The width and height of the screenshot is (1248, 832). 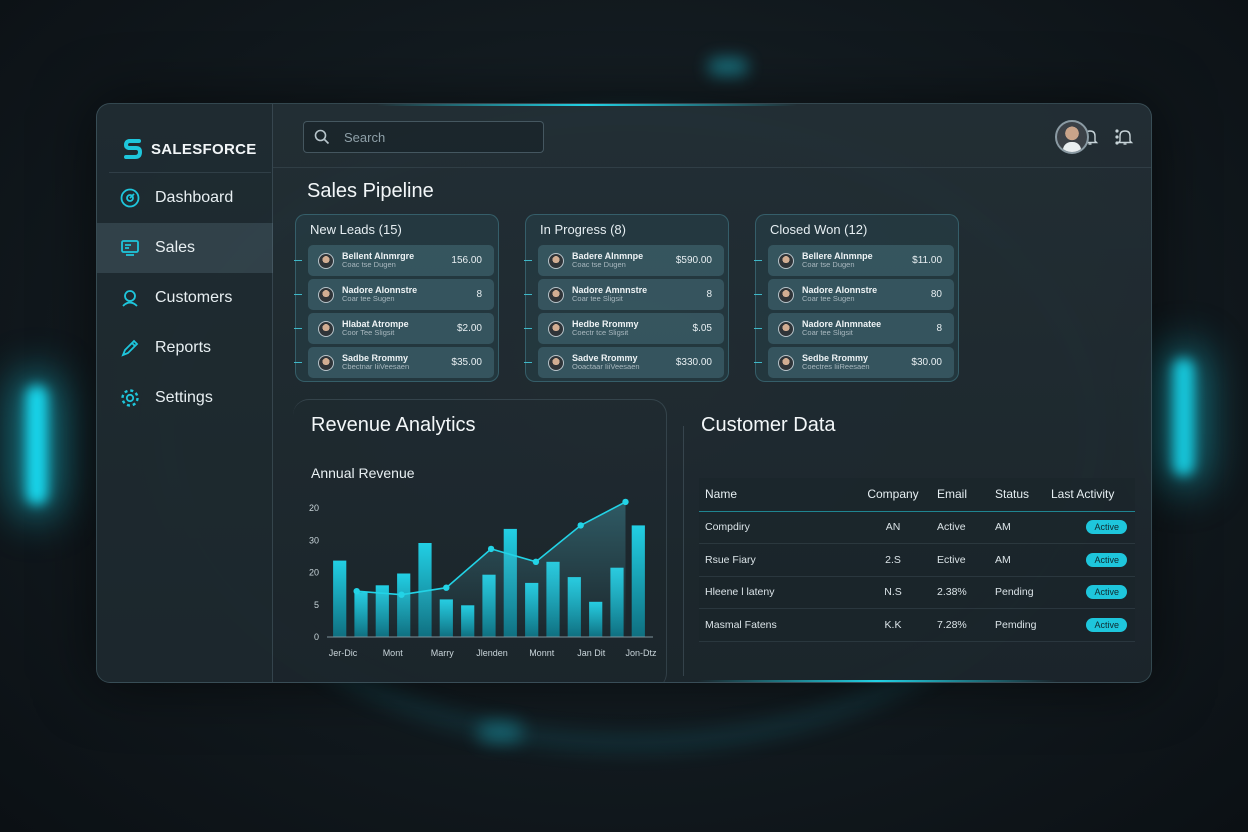 I want to click on pipeline-card: Bellent Alnmrgre Coac tse Dugen 156.00, so click(x=394, y=260).